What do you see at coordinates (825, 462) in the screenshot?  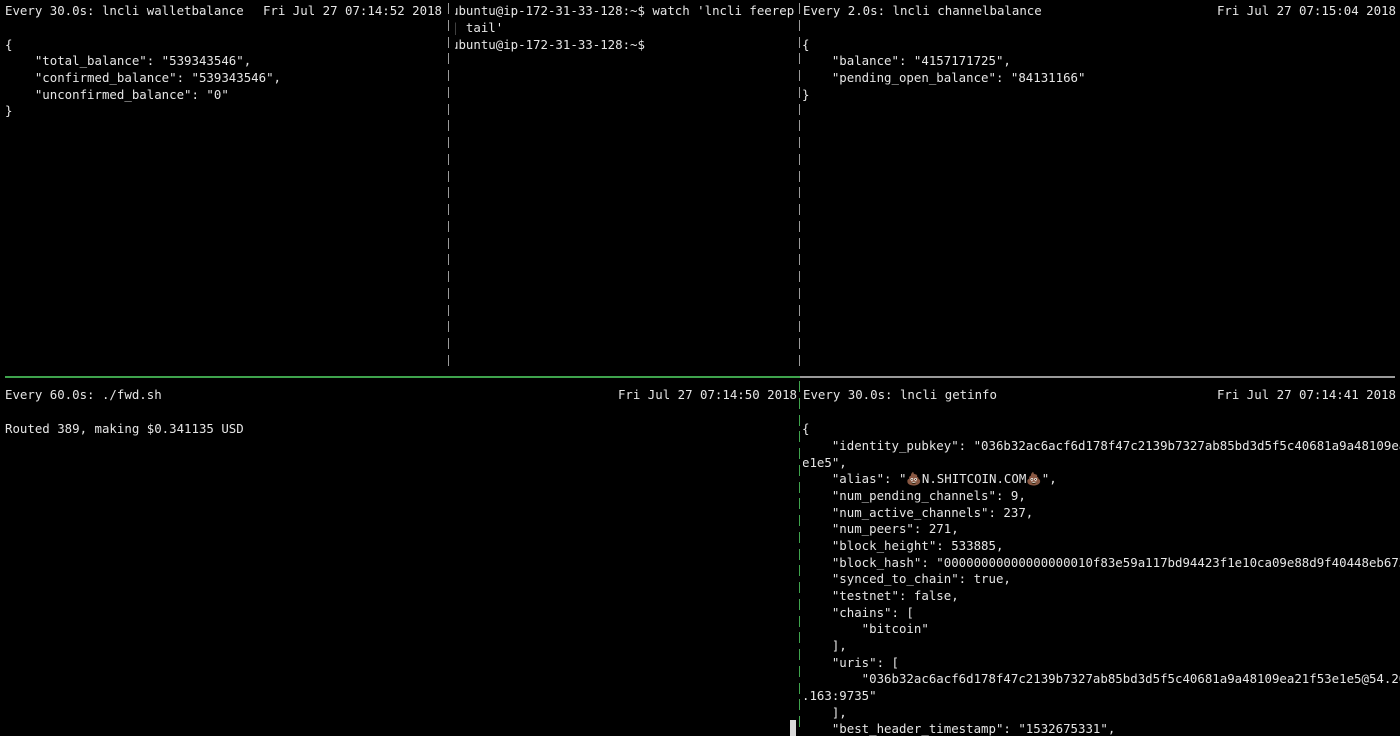 I see `output-line: e1e5",` at bounding box center [825, 462].